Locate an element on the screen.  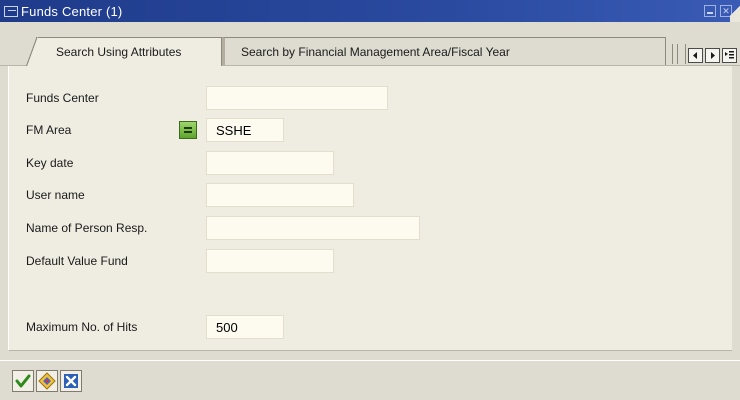
fm-area-row: FM Area SSHE is located at coordinates (369, 130).